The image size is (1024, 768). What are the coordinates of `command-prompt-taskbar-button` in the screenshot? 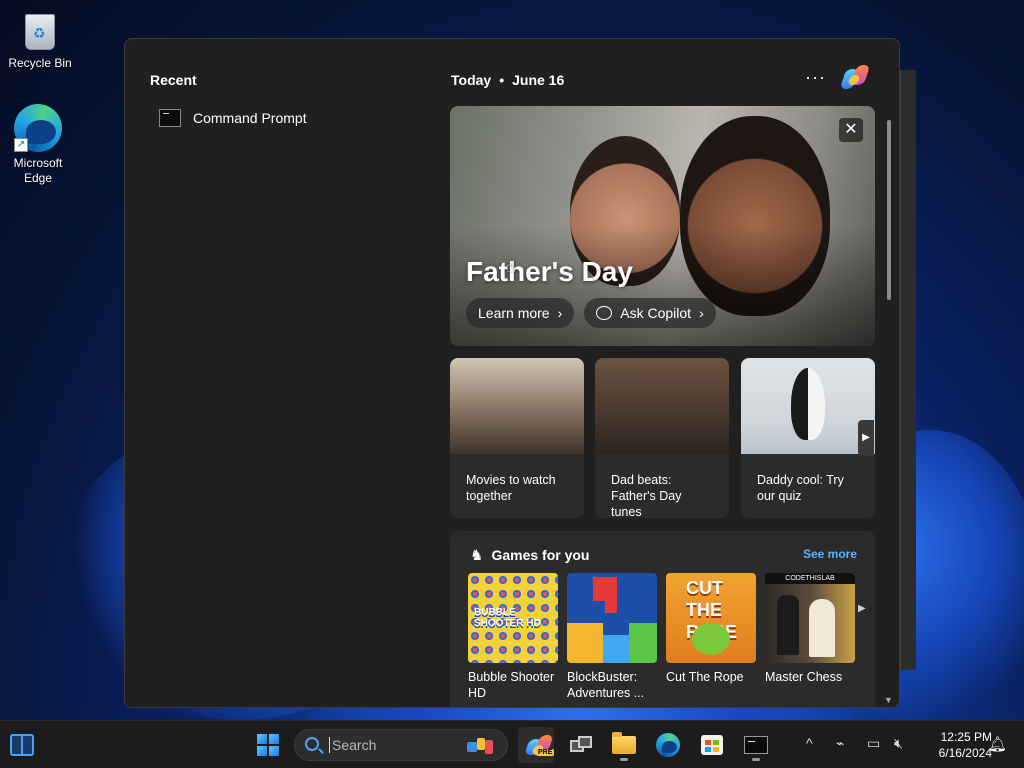 It's located at (756, 745).